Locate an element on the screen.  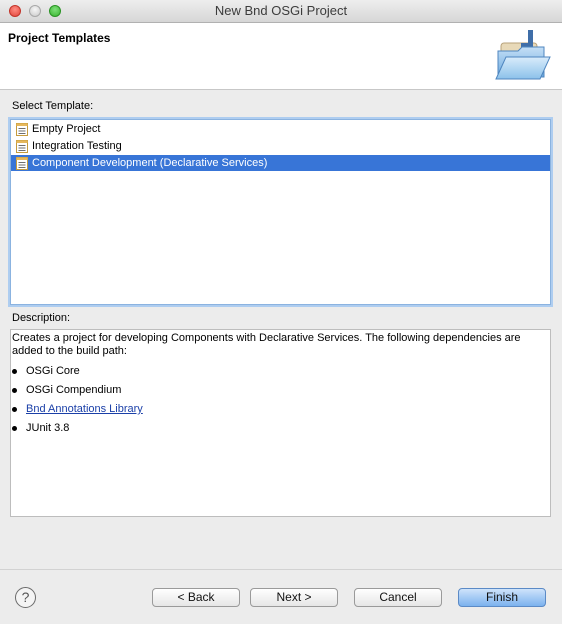
back-button: < Back is located at coordinates (196, 597).